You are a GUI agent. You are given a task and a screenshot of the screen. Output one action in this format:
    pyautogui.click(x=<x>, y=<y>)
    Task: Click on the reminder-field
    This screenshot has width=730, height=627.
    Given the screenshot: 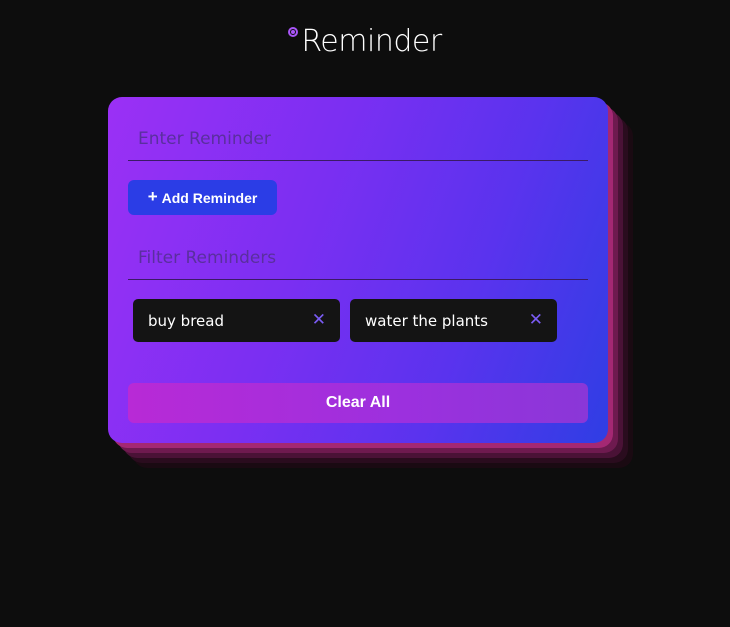 What is the action you would take?
    pyautogui.click(x=358, y=139)
    